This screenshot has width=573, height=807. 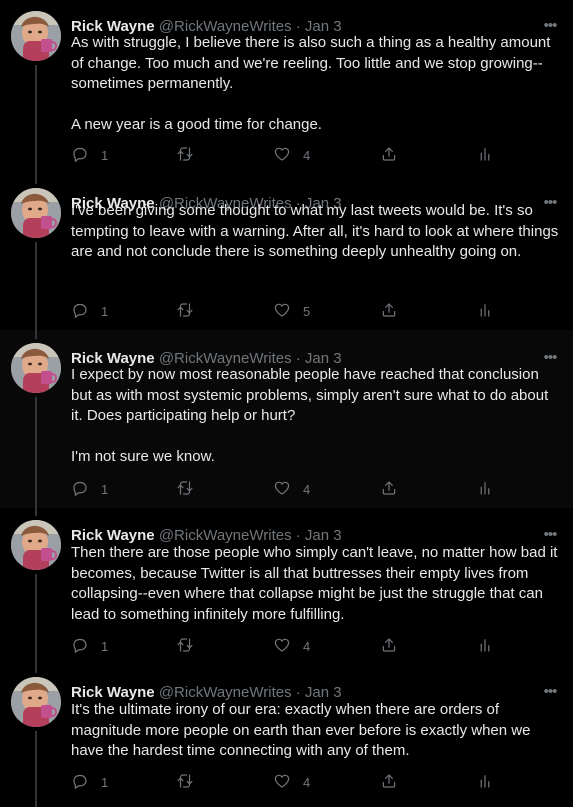 What do you see at coordinates (291, 311) in the screenshot?
I see `like-button: 5` at bounding box center [291, 311].